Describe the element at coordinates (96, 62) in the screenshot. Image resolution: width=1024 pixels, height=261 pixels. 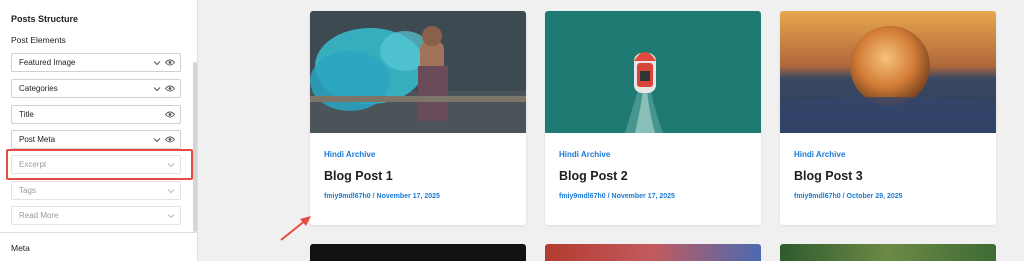
I see `element-row-featured-image: Featured Image` at that location.